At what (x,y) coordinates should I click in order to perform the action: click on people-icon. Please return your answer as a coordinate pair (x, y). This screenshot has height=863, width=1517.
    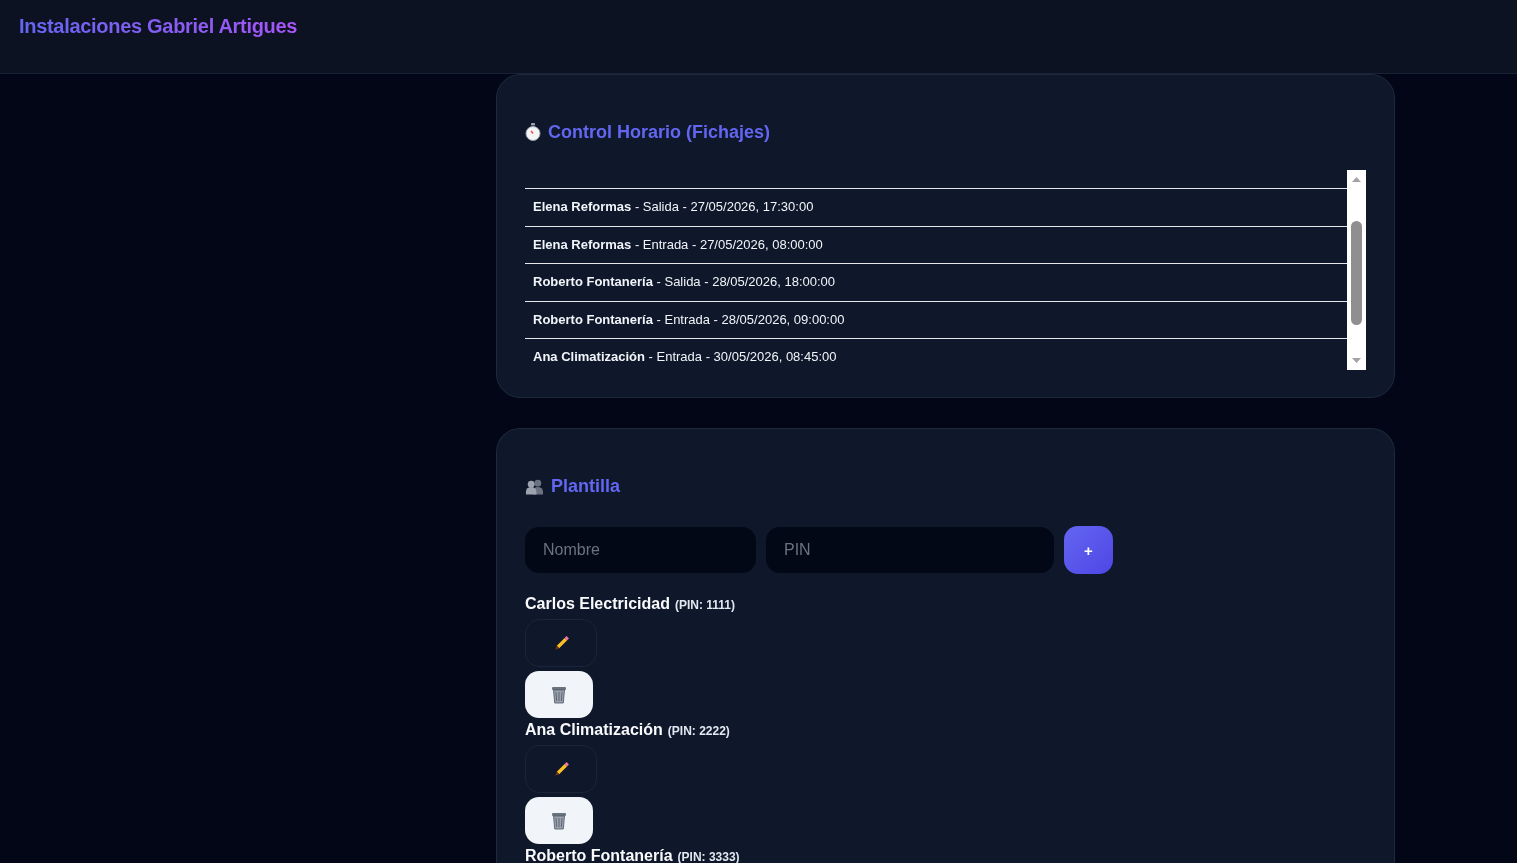
    Looking at the image, I should click on (534, 486).